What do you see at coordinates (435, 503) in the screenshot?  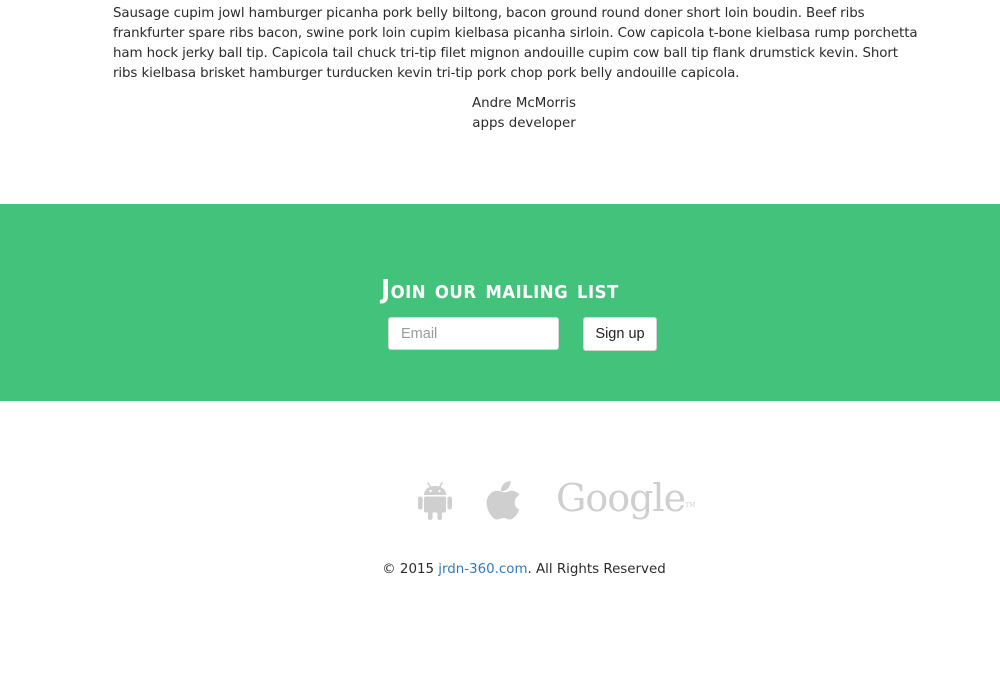 I see `android-icon` at bounding box center [435, 503].